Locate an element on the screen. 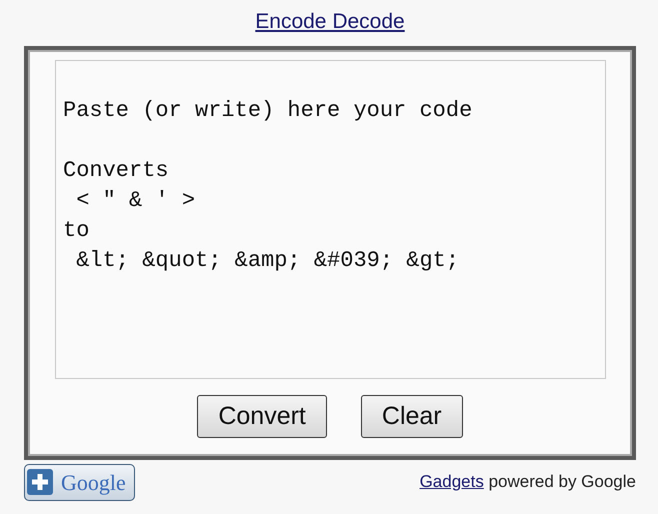 This screenshot has width=658, height=514. clear-button: Clear is located at coordinates (411, 416).